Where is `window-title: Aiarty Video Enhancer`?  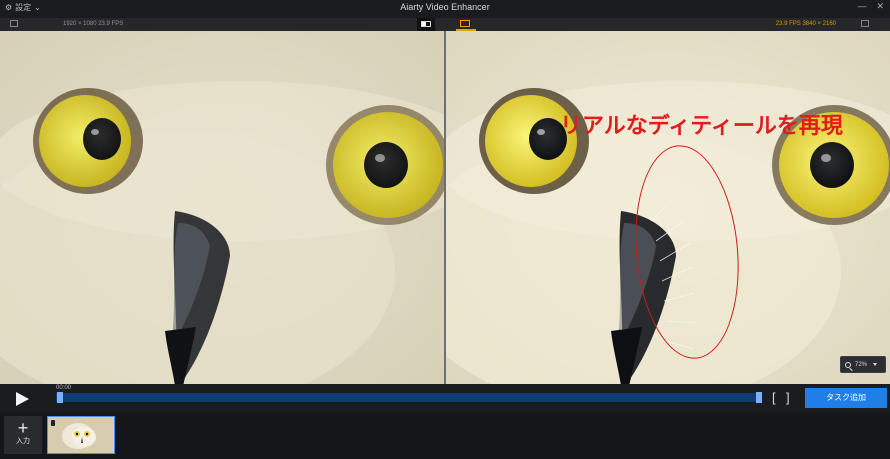 window-title: Aiarty Video Enhancer is located at coordinates (445, 7).